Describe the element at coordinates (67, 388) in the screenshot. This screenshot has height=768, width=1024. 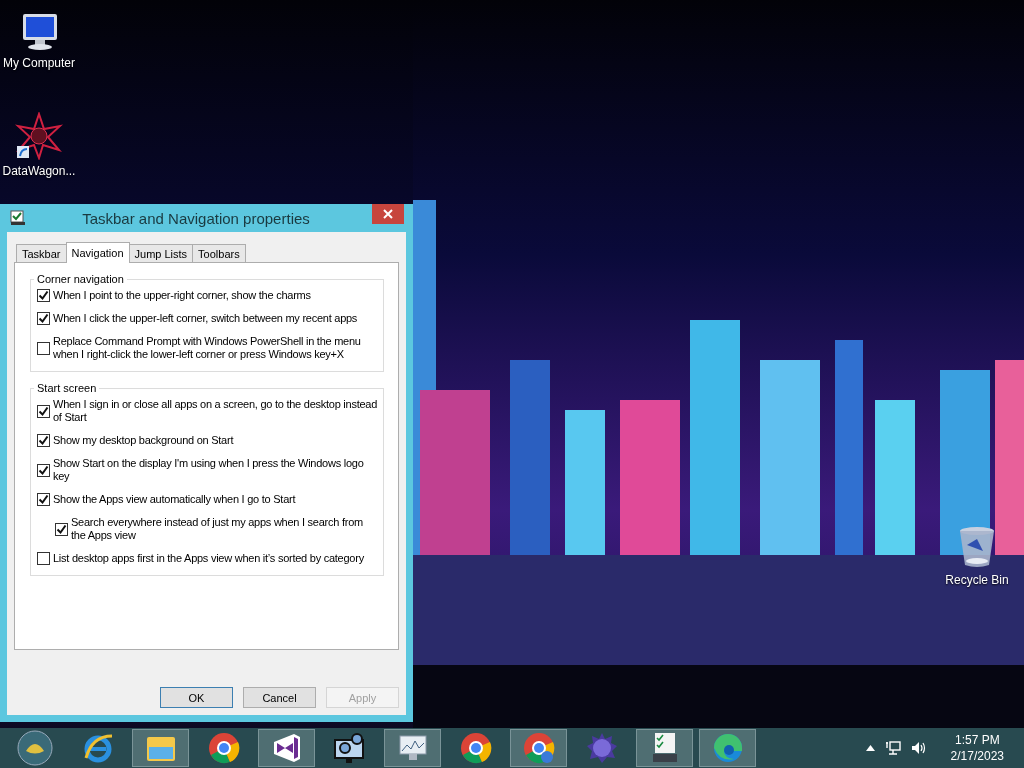
I see `group-title: Start screen` at that location.